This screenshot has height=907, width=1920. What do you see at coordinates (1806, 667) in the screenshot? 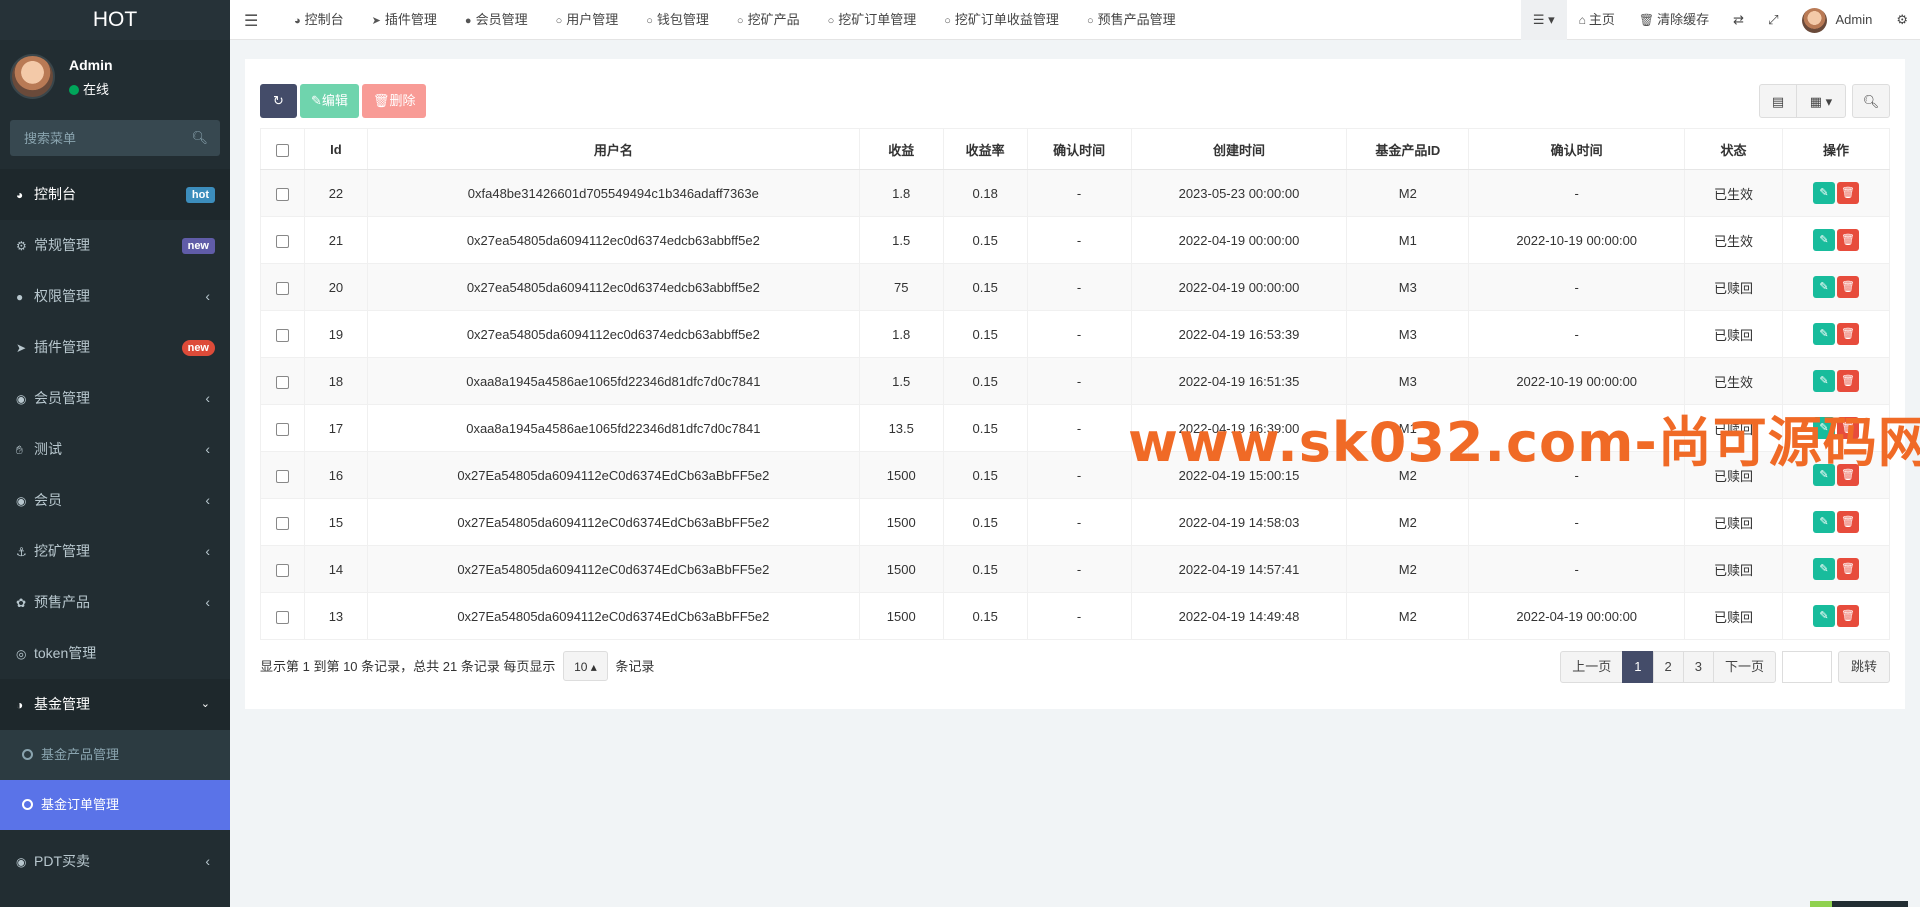
I see `jump-page-input` at bounding box center [1806, 667].